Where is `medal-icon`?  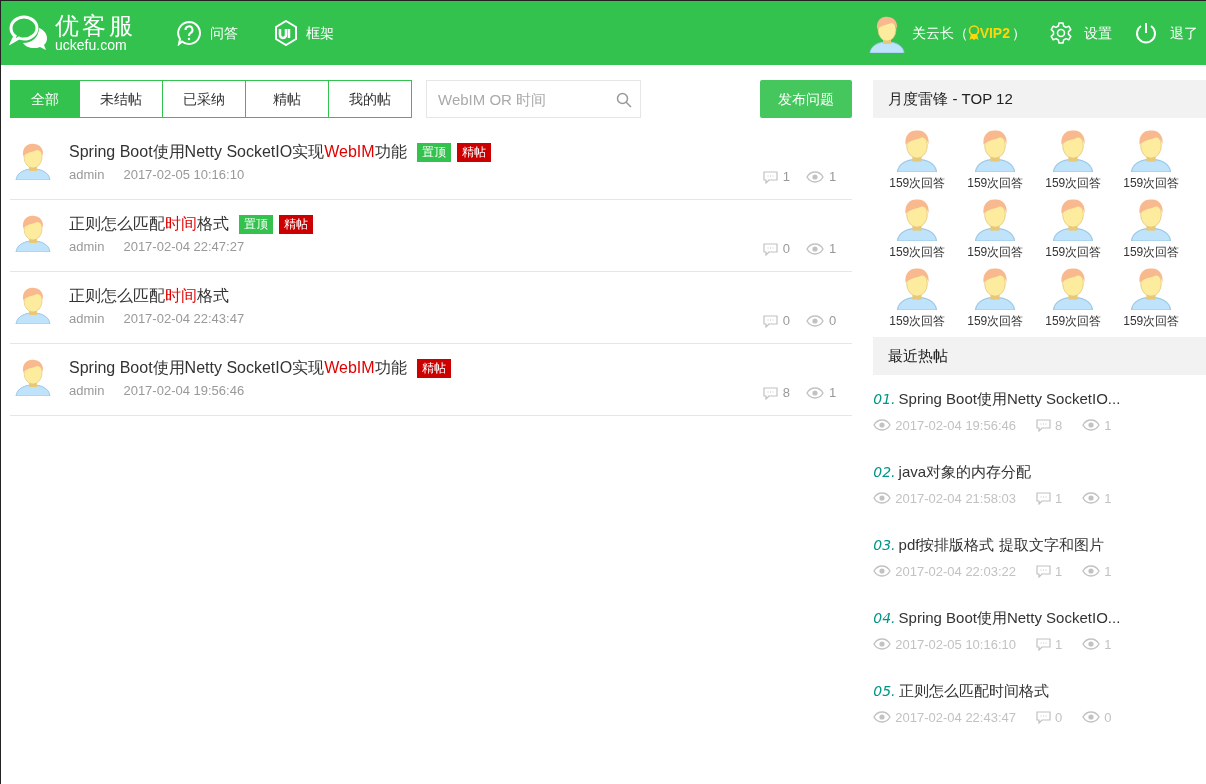
medal-icon is located at coordinates (973, 33).